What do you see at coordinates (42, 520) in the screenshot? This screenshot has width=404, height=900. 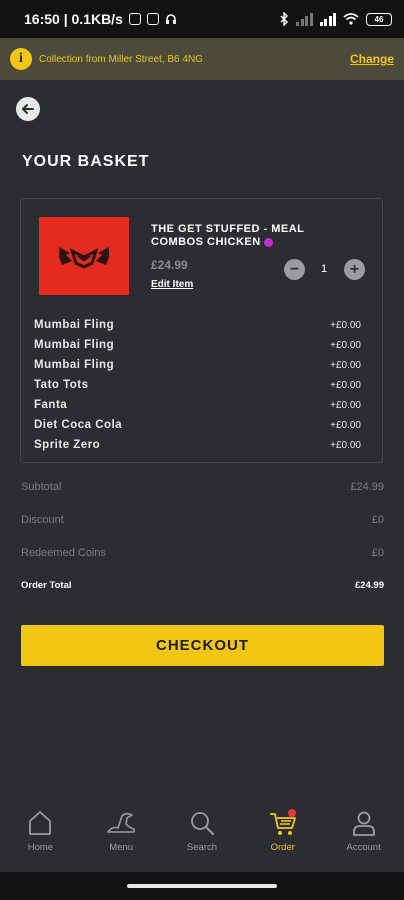 I see `discount-label: Discount` at bounding box center [42, 520].